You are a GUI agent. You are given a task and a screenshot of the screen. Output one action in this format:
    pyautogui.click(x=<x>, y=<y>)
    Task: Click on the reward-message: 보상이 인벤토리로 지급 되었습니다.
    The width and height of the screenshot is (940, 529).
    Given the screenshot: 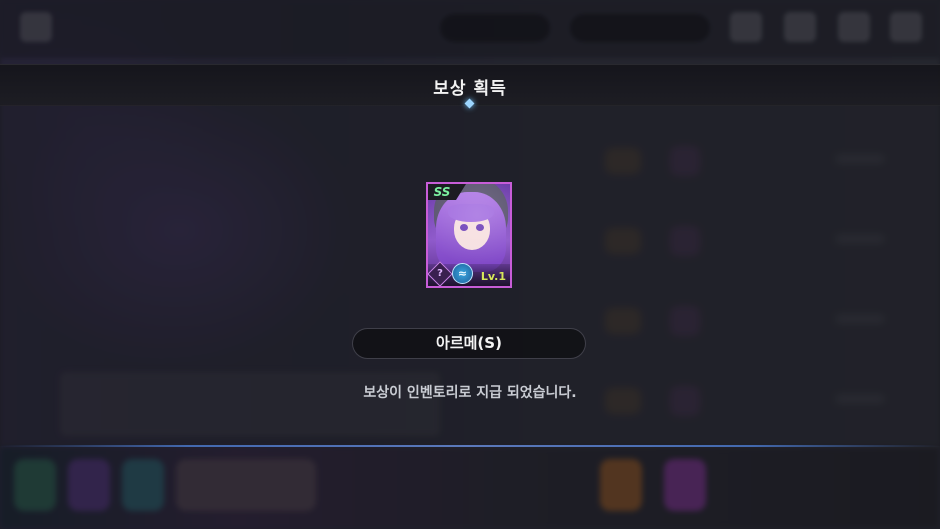 What is the action you would take?
    pyautogui.click(x=470, y=393)
    